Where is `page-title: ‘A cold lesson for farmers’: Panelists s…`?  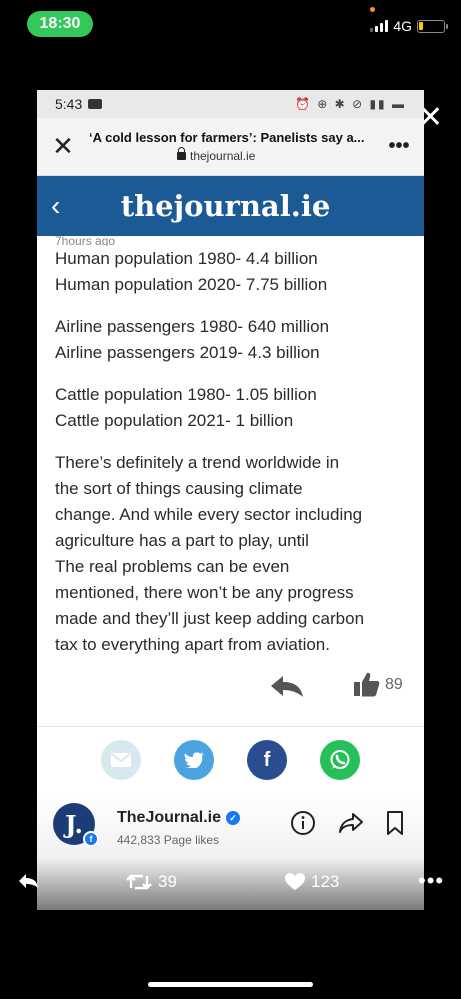
page-title: ‘A cold lesson for farmers’: Panelists s… is located at coordinates (227, 137).